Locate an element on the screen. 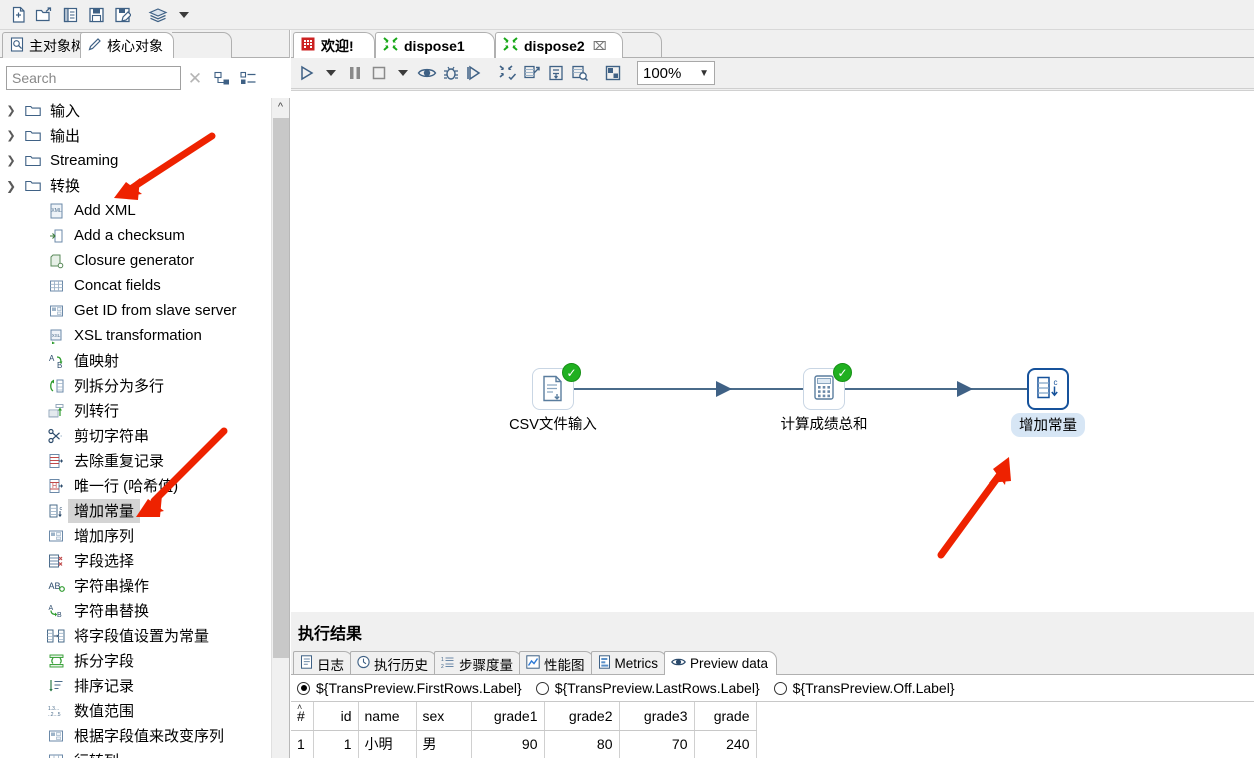 The height and width of the screenshot is (758, 1254). tab-preview-data: Preview data is located at coordinates (721, 663).